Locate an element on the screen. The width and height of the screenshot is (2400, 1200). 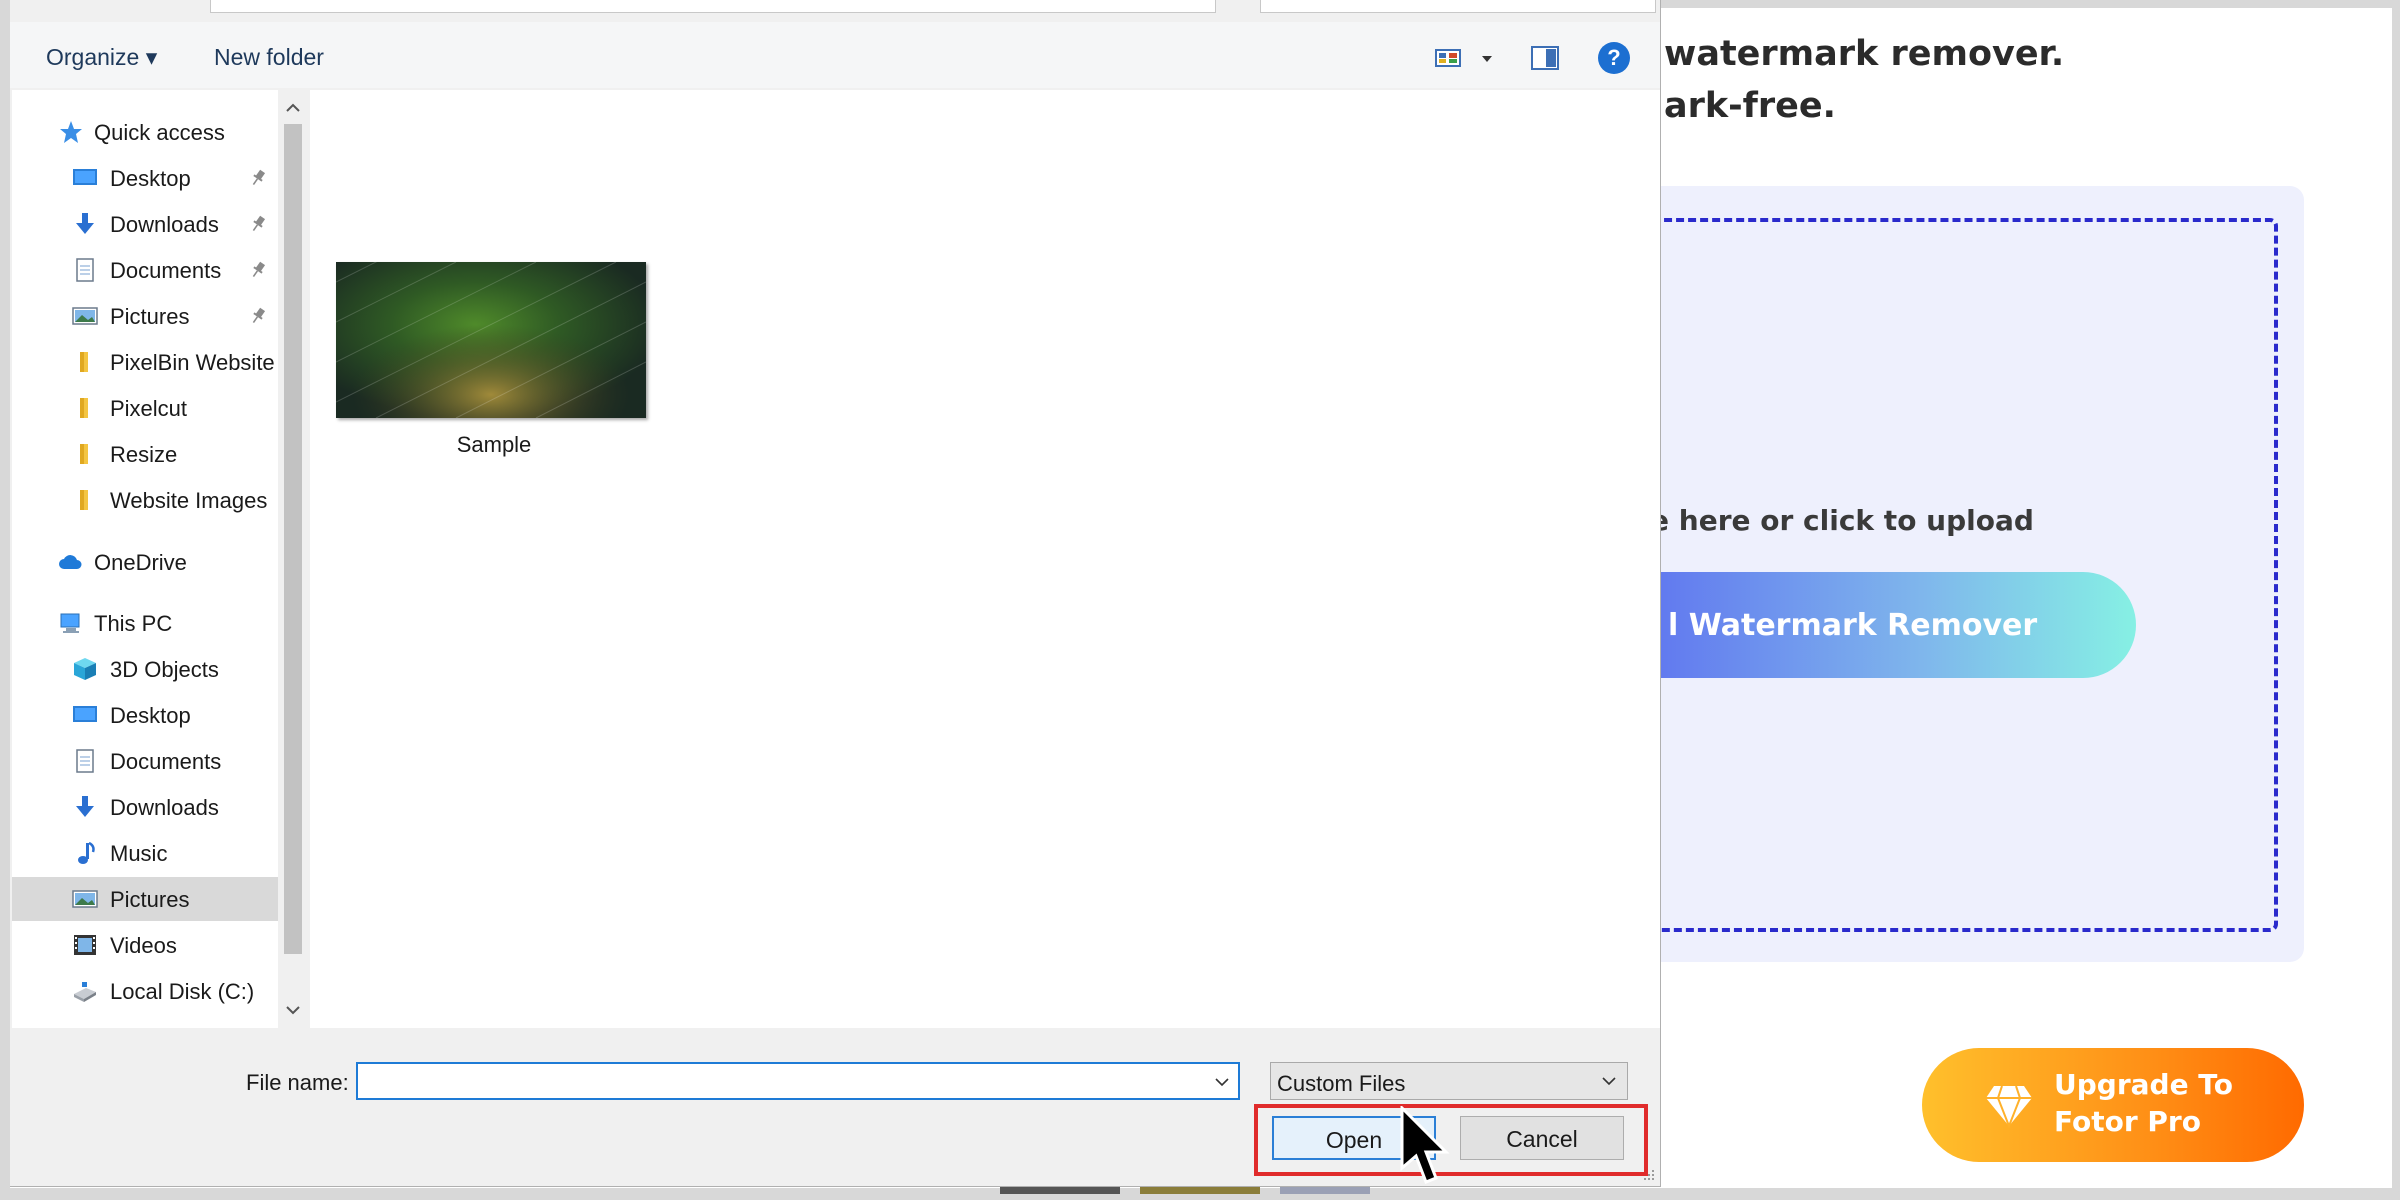
preview-pane-button is located at coordinates (1545, 58).